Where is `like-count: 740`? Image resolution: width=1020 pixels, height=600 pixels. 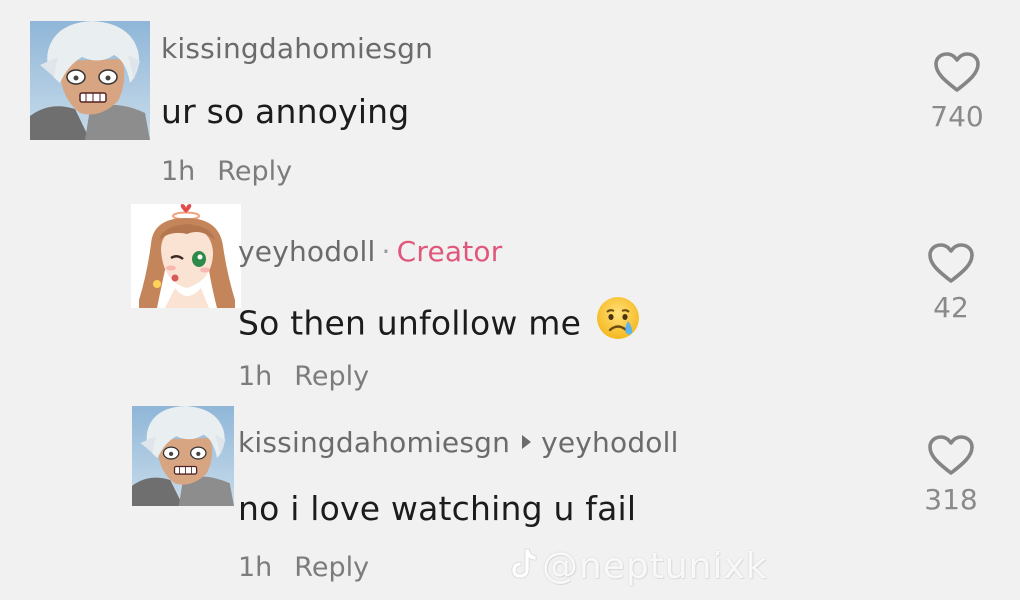 like-count: 740 is located at coordinates (957, 116).